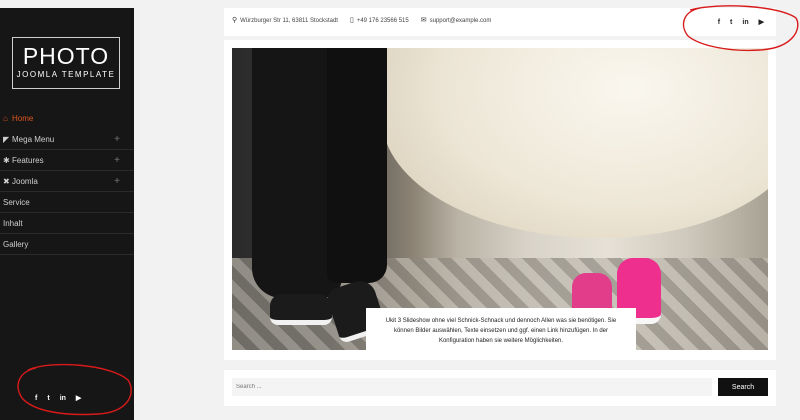 The image size is (800, 420). What do you see at coordinates (743, 387) in the screenshot?
I see `search-button: Search` at bounding box center [743, 387].